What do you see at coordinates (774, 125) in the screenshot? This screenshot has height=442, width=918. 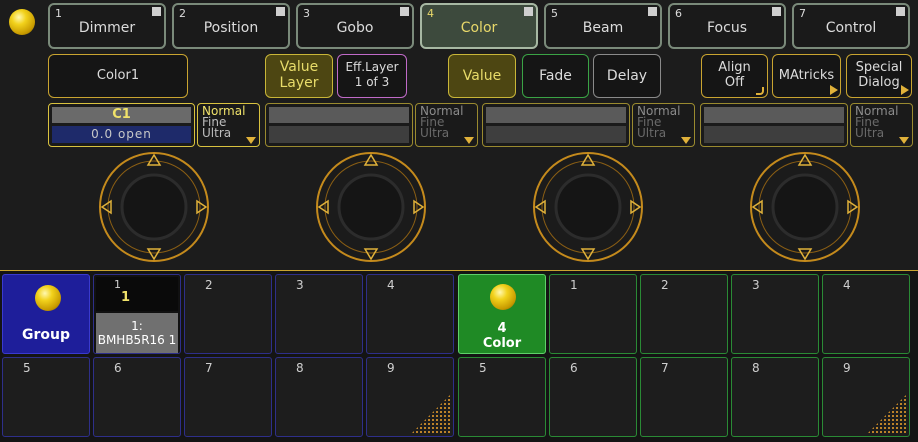 I see `encoder-4-value` at bounding box center [774, 125].